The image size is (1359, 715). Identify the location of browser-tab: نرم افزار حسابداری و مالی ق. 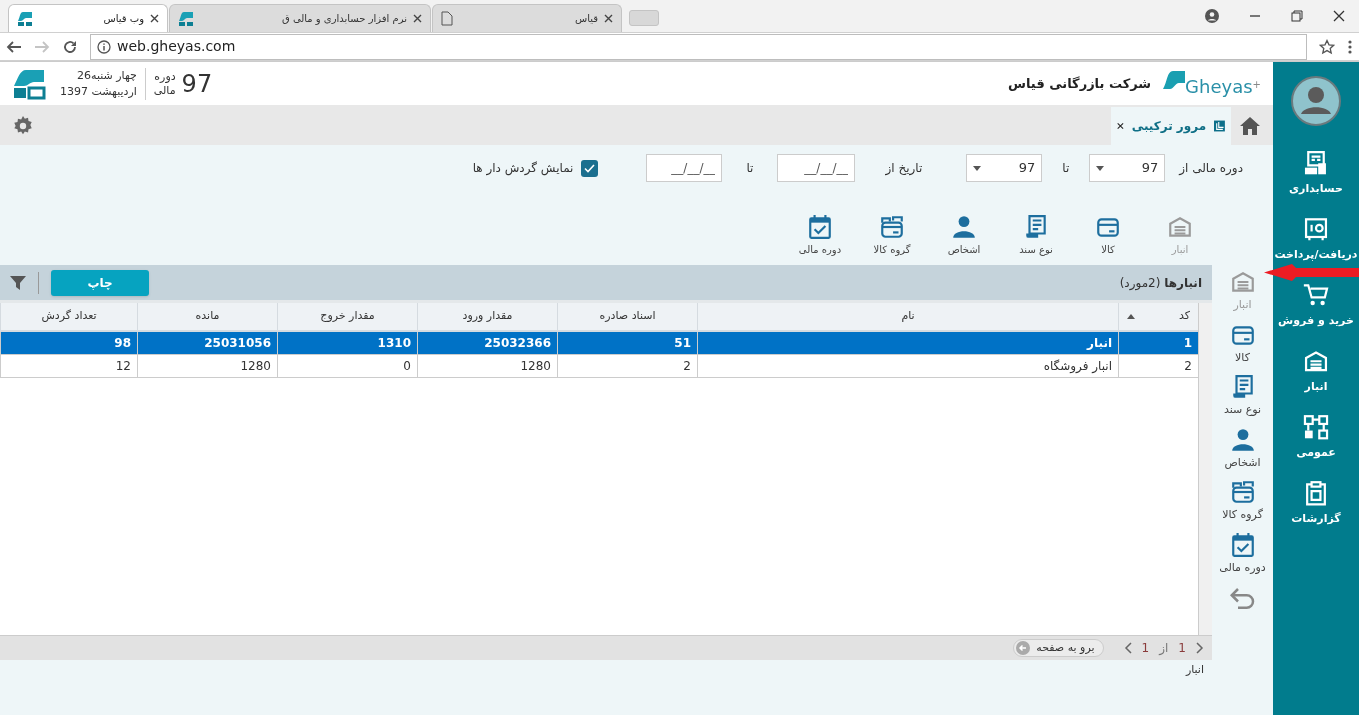
(300, 18).